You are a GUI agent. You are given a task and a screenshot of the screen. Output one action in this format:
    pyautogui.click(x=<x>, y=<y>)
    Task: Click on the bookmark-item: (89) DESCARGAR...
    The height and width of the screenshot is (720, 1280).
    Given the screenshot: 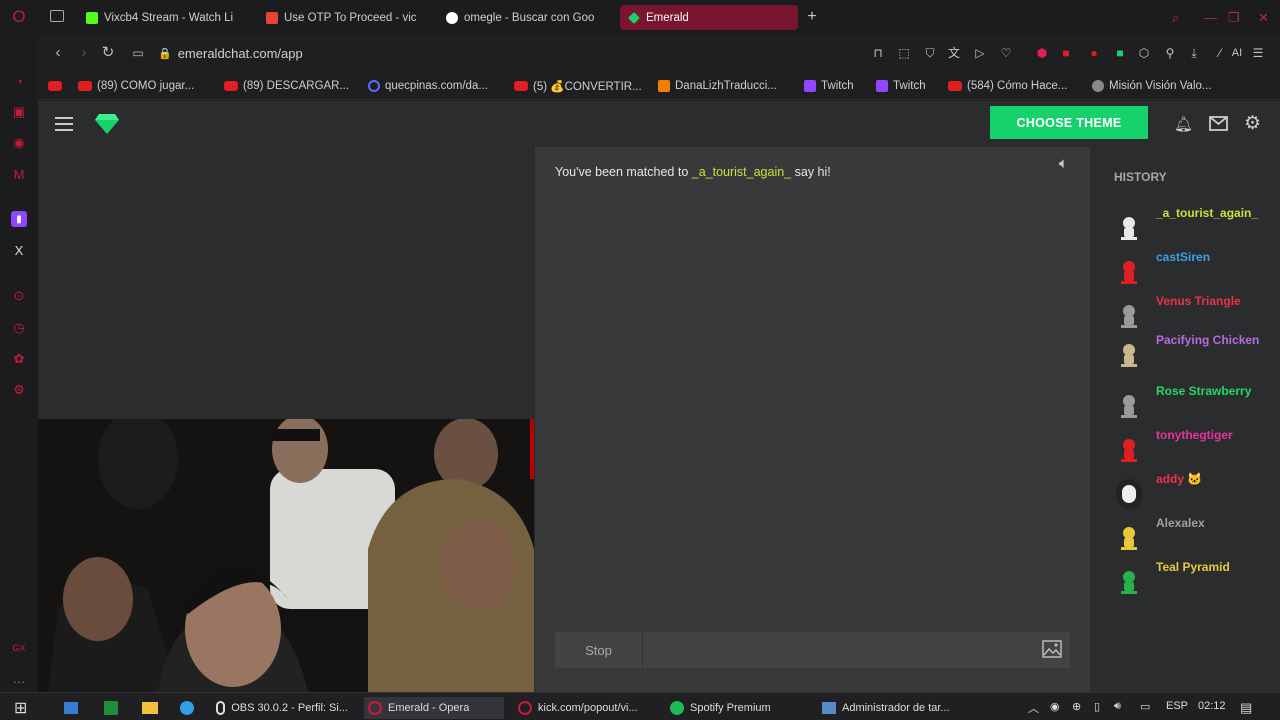 What is the action you would take?
    pyautogui.click(x=286, y=86)
    